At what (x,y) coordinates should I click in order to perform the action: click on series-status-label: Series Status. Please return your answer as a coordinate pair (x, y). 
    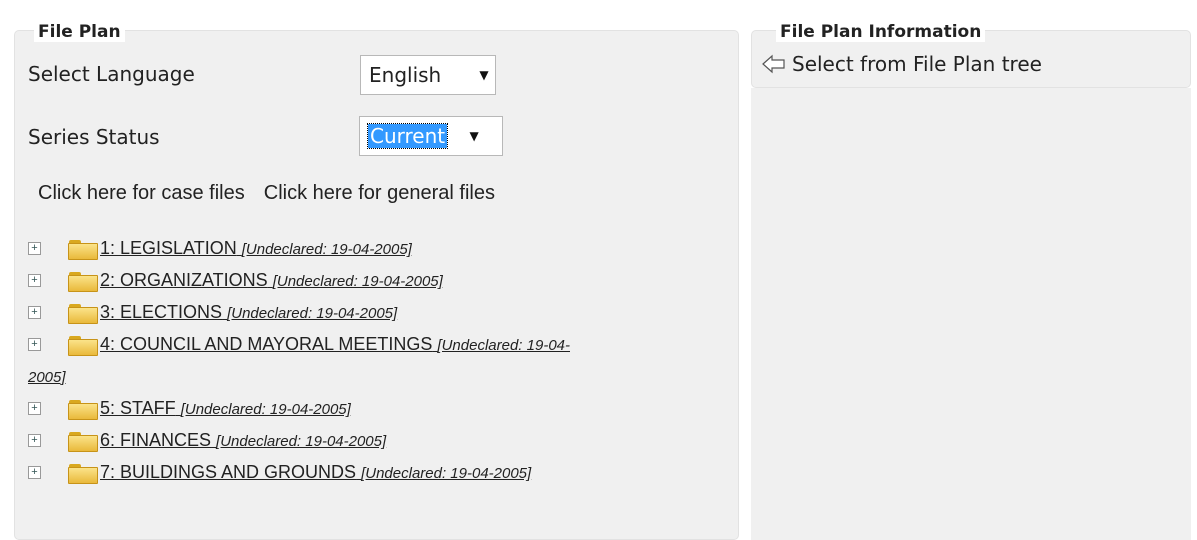
    Looking at the image, I should click on (94, 137).